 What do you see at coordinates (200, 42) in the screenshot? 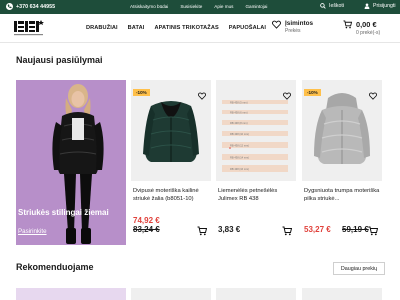
I see `header-divider` at bounding box center [200, 42].